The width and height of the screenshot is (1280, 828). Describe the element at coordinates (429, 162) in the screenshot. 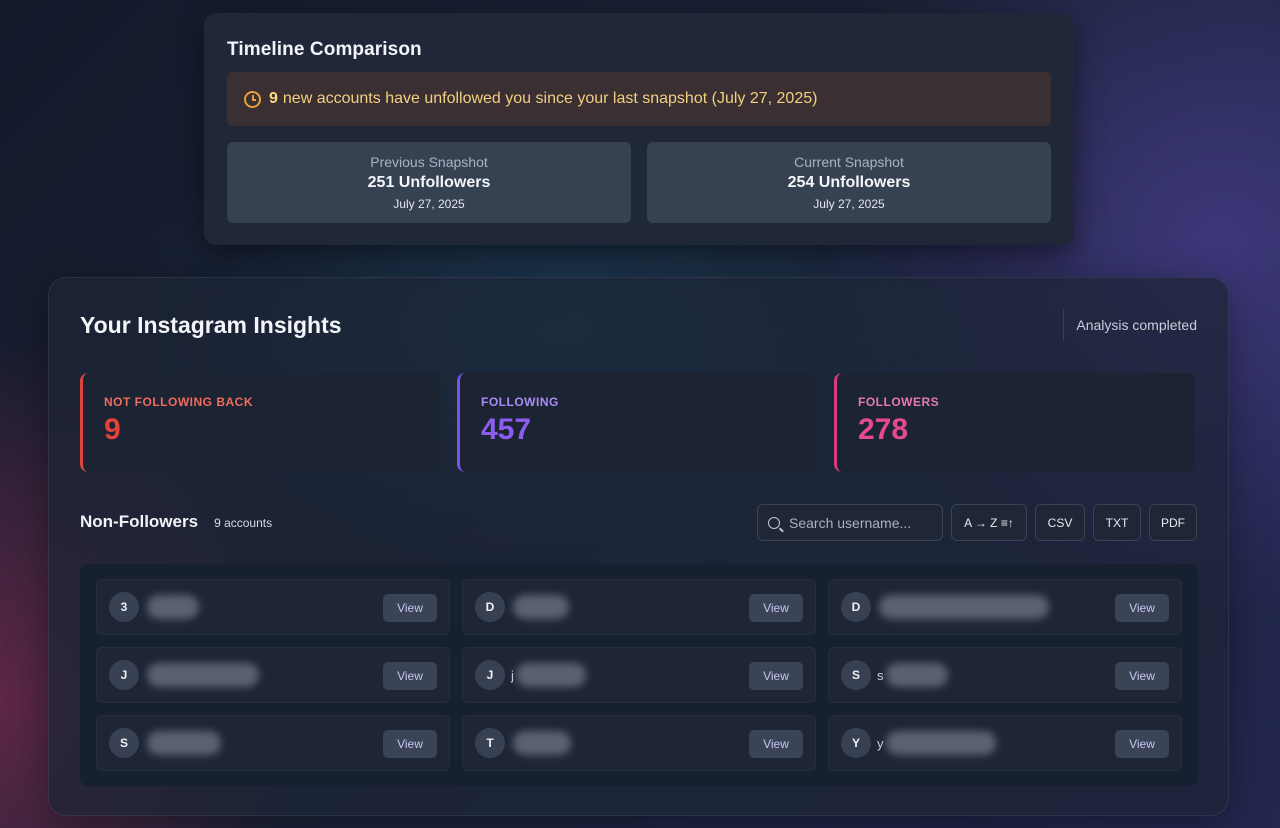

I see `previous-snapshot-label: Previous Snapshot` at that location.